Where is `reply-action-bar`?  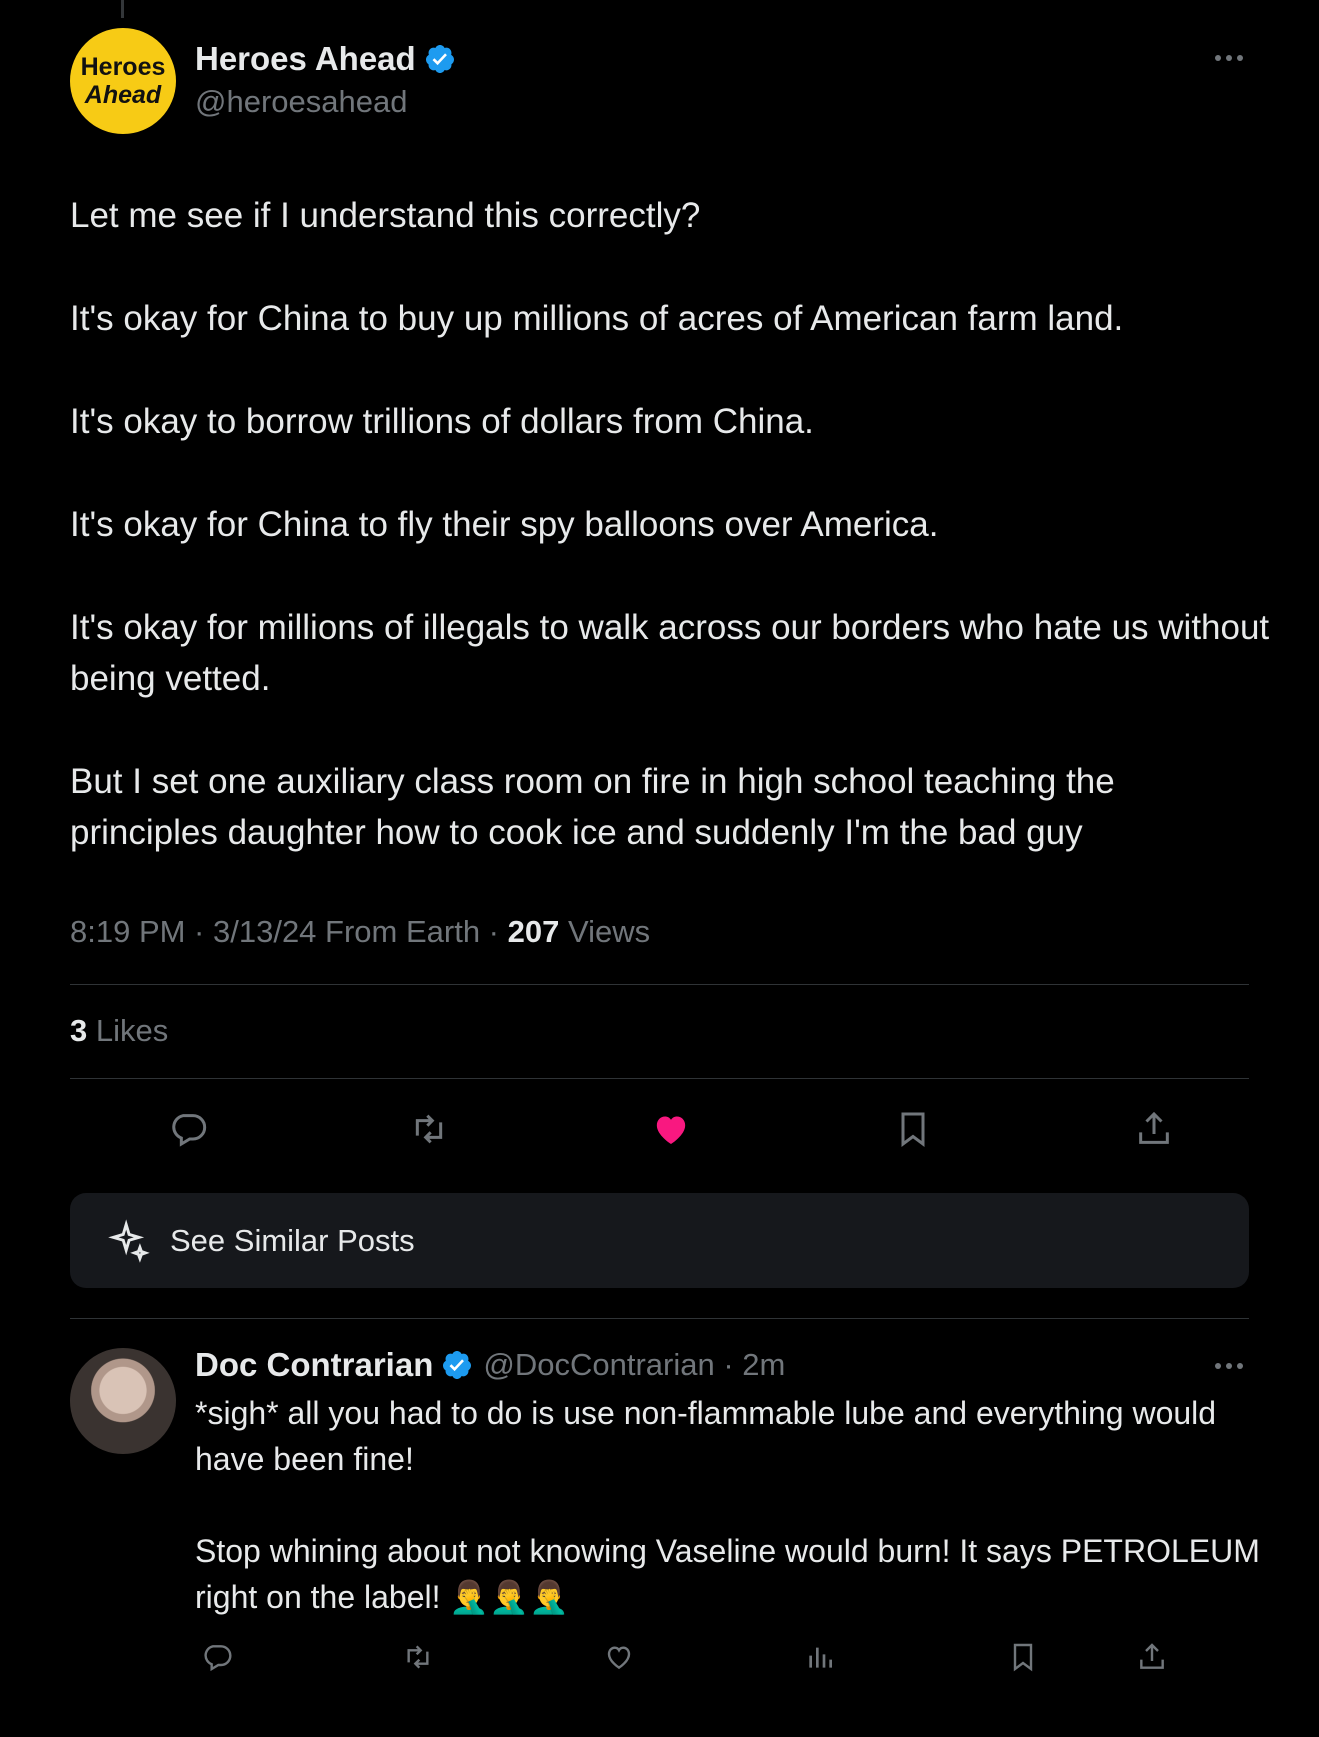
reply-action-bar is located at coordinates (722, 1657).